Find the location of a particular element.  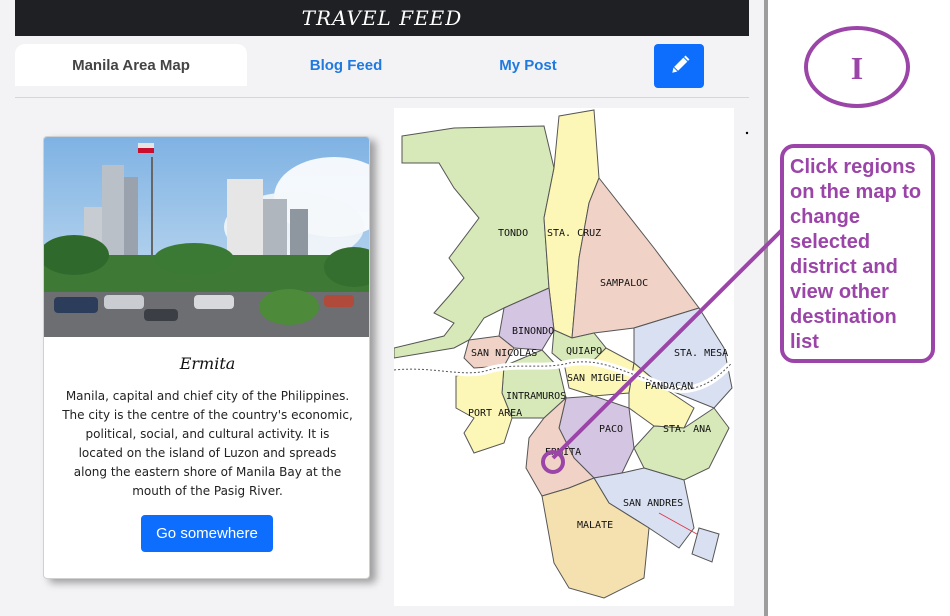

label-san-nicolas: SAN NICOLAS is located at coordinates (504, 353).